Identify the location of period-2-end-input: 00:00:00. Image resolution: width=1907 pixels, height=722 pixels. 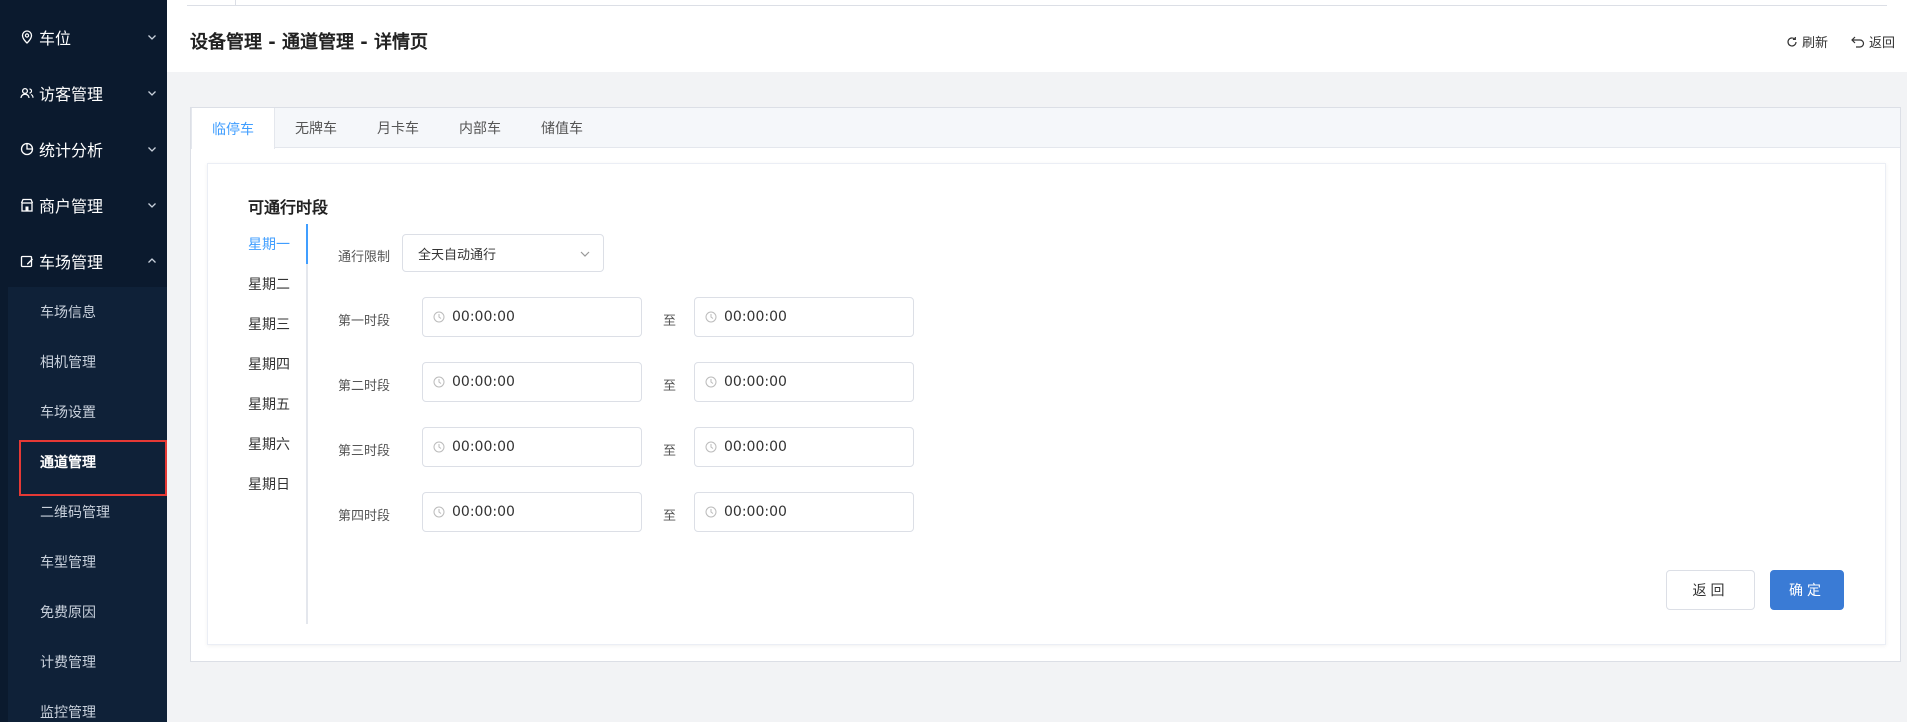
(804, 382).